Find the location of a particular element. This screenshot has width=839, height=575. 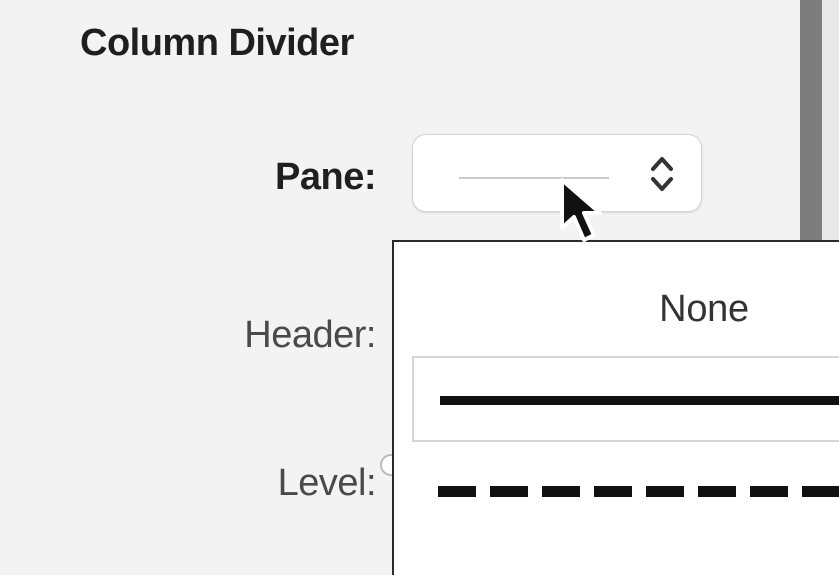

pane-label: Pane: is located at coordinates (325, 177).